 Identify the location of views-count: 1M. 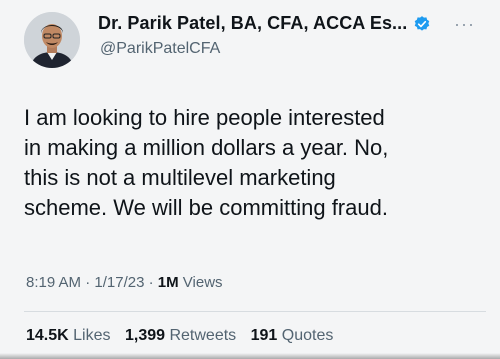
(168, 282).